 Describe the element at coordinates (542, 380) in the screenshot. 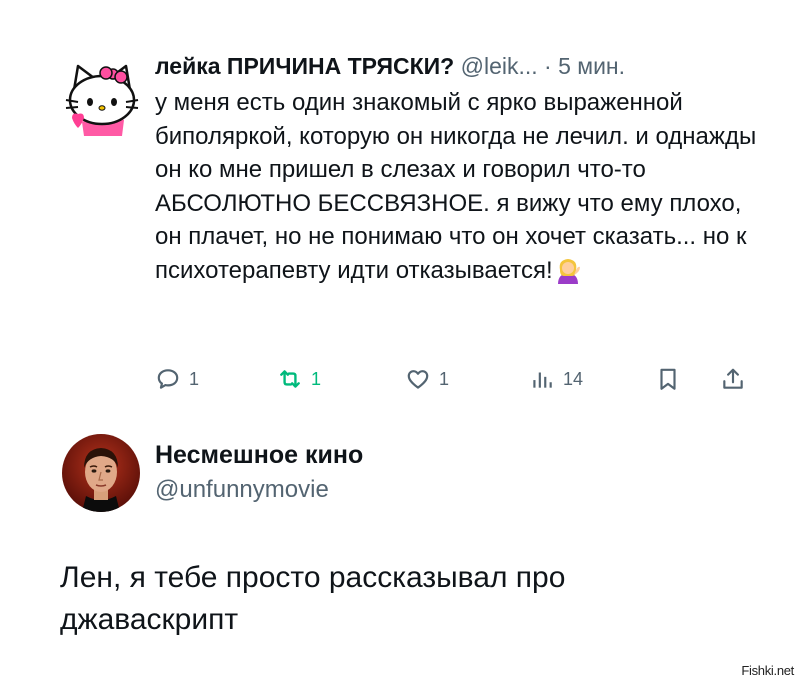

I see `analytics-icon` at that location.